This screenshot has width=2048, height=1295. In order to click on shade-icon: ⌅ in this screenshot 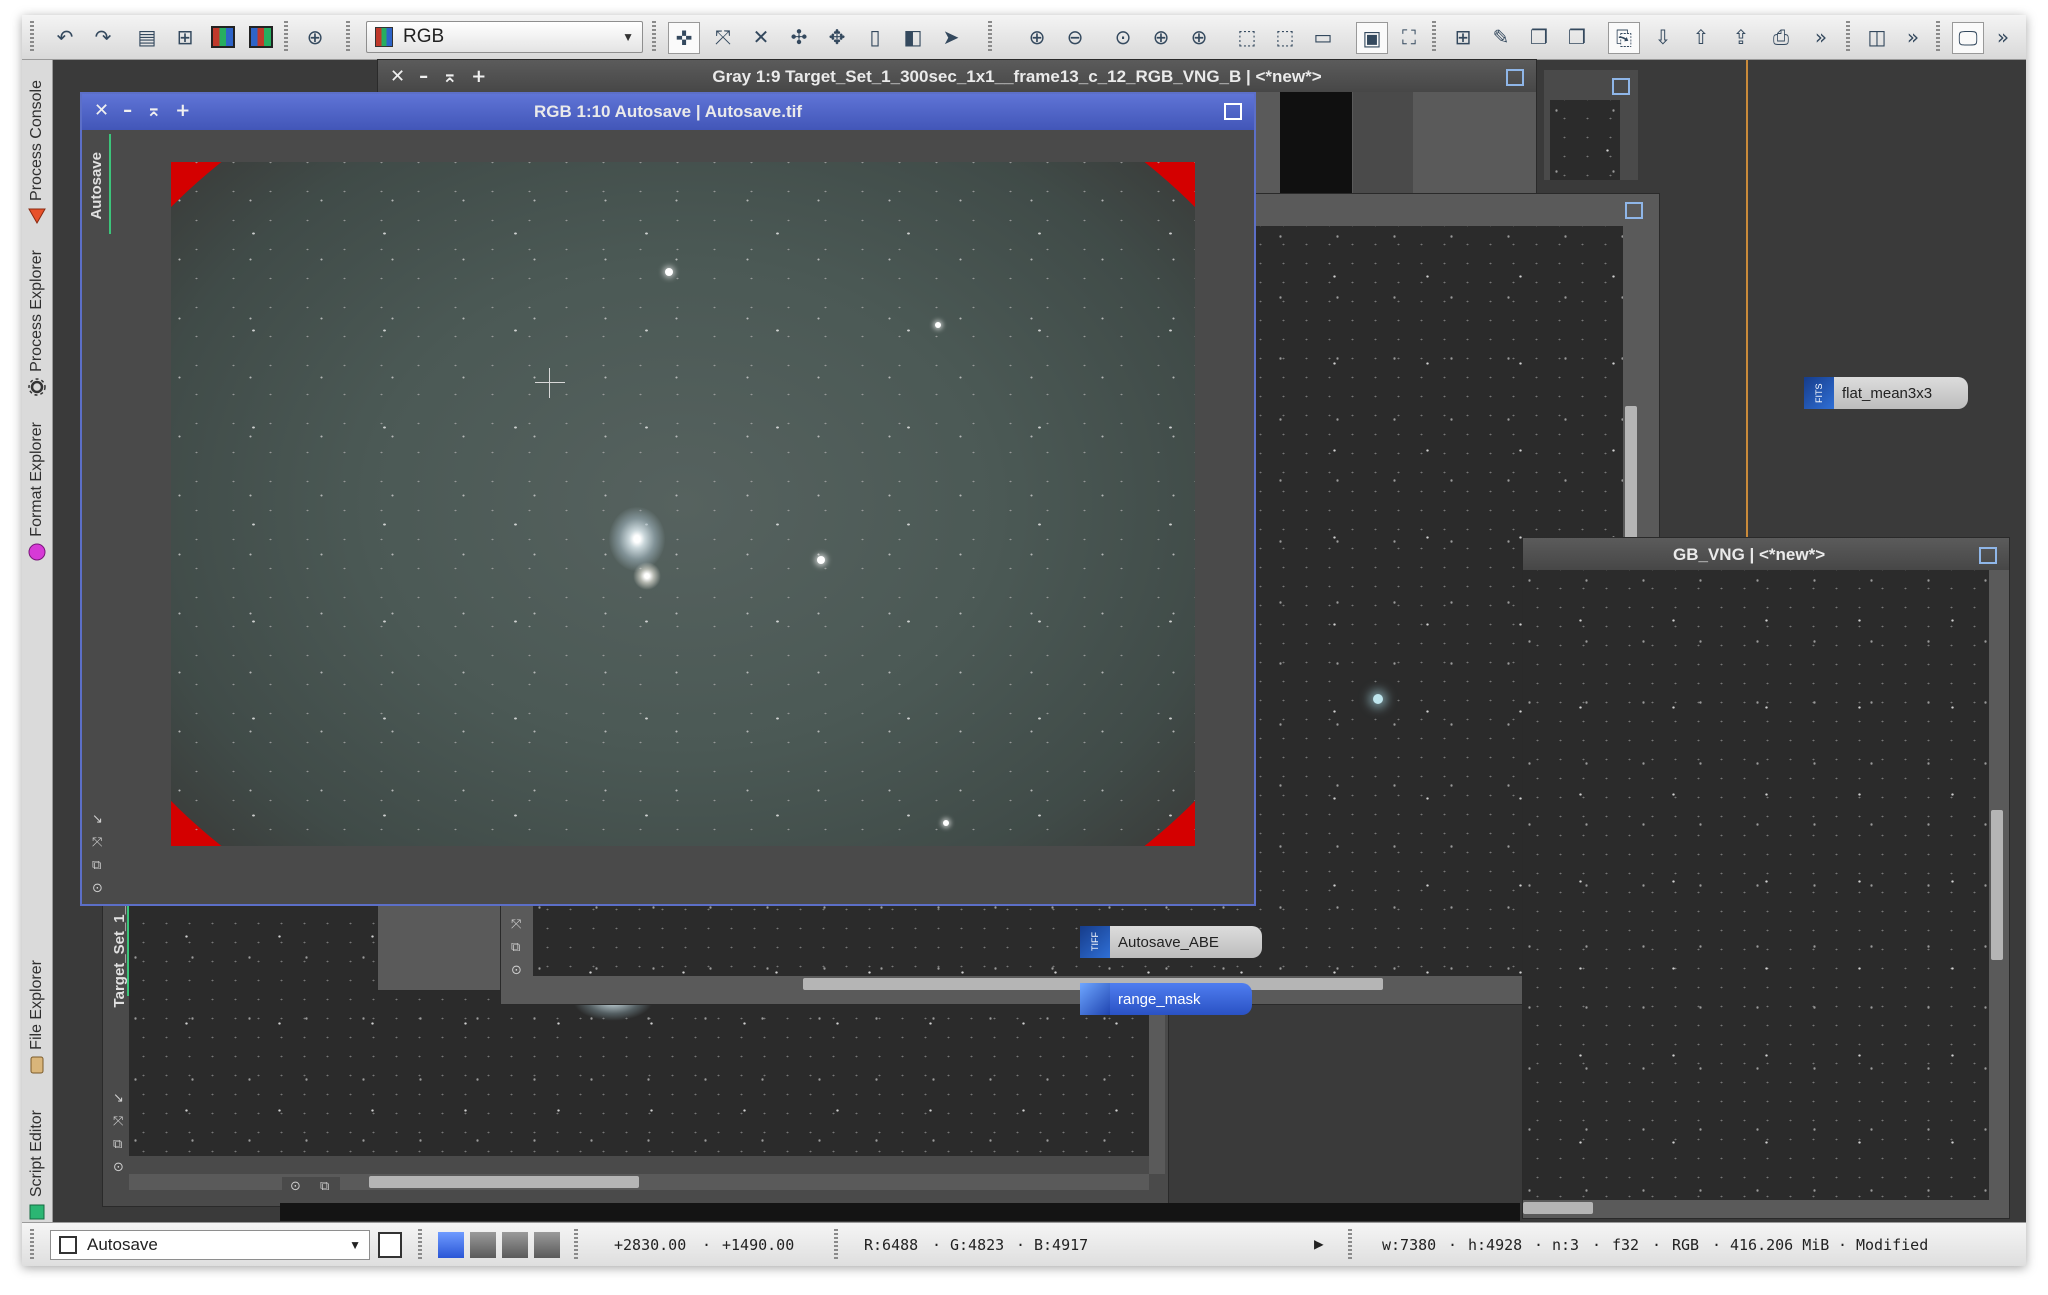, I will do `click(449, 76)`.